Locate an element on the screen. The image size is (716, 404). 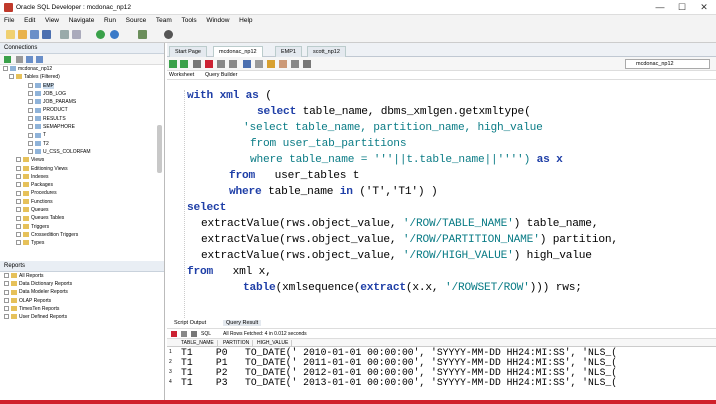
cut-icon is located at coordinates (64, 34).